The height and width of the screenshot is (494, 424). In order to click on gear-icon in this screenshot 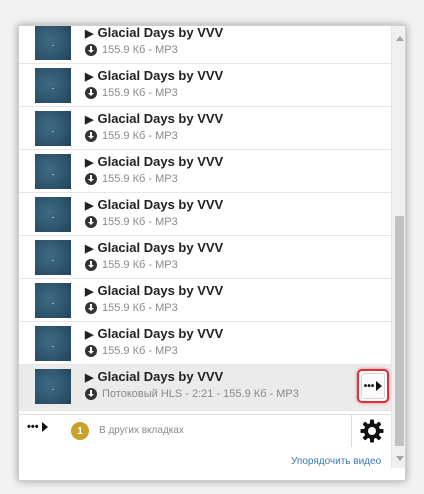, I will do `click(371, 431)`.